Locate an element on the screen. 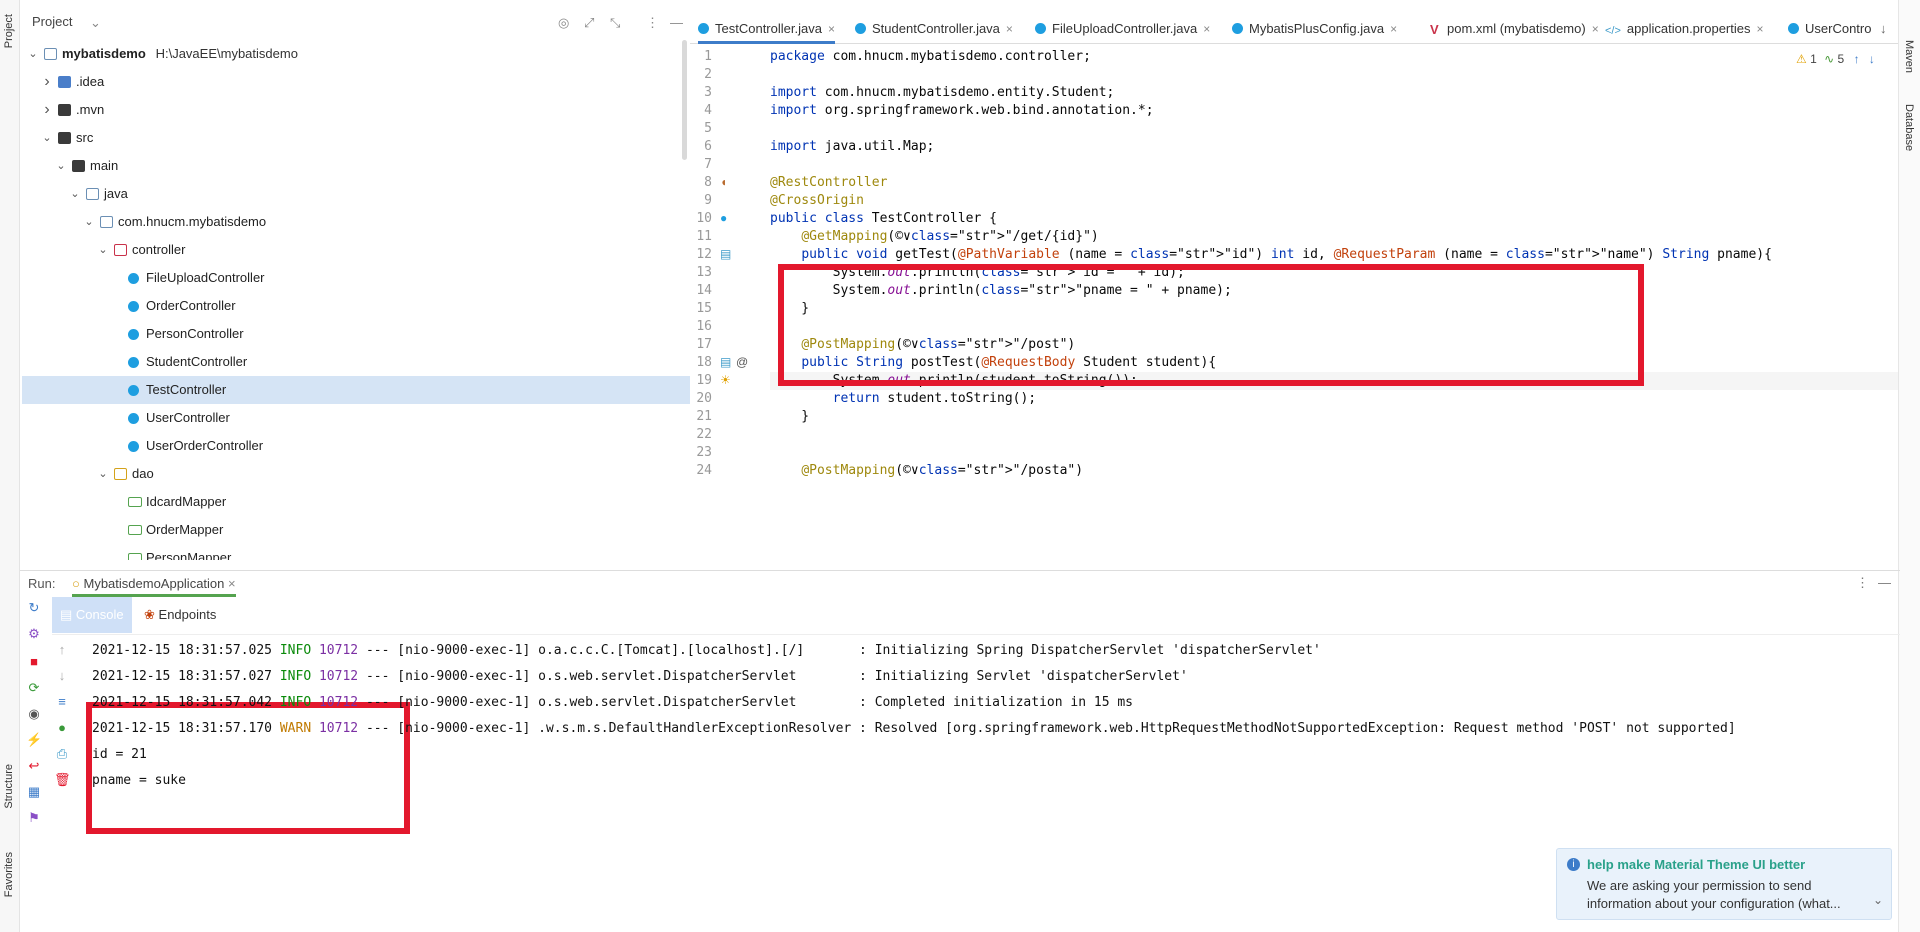  code-line: return student.toString(); is located at coordinates (1335, 399).